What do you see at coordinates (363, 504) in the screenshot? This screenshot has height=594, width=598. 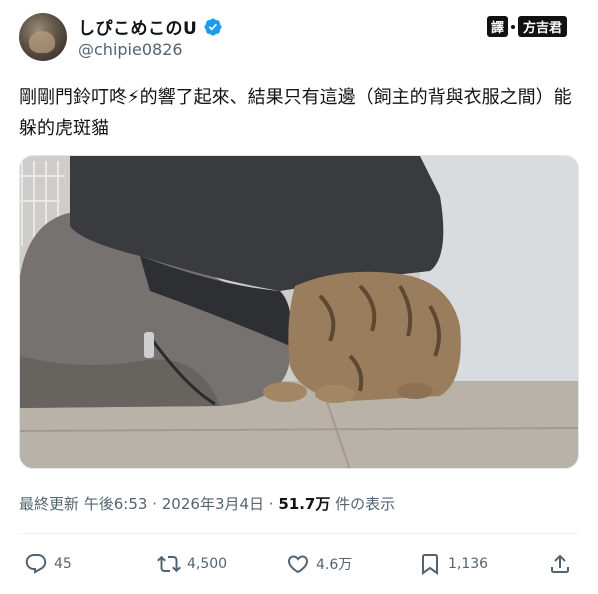 I see `view-label: 件の表示` at bounding box center [363, 504].